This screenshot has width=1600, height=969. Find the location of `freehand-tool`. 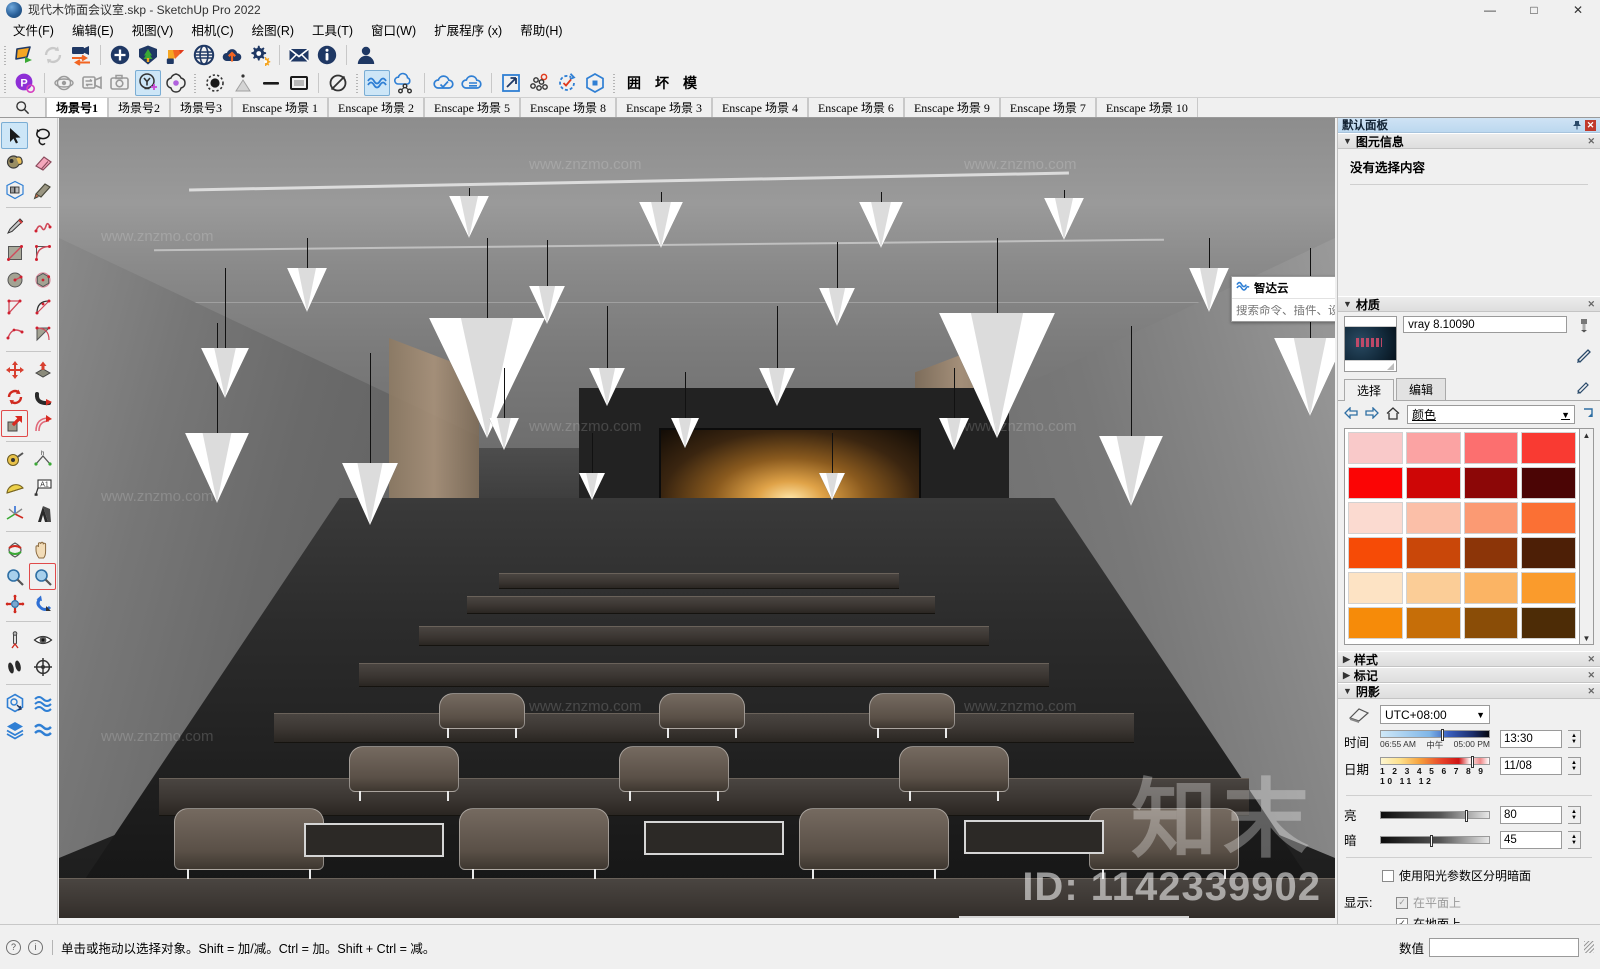

freehand-tool is located at coordinates (42, 225).